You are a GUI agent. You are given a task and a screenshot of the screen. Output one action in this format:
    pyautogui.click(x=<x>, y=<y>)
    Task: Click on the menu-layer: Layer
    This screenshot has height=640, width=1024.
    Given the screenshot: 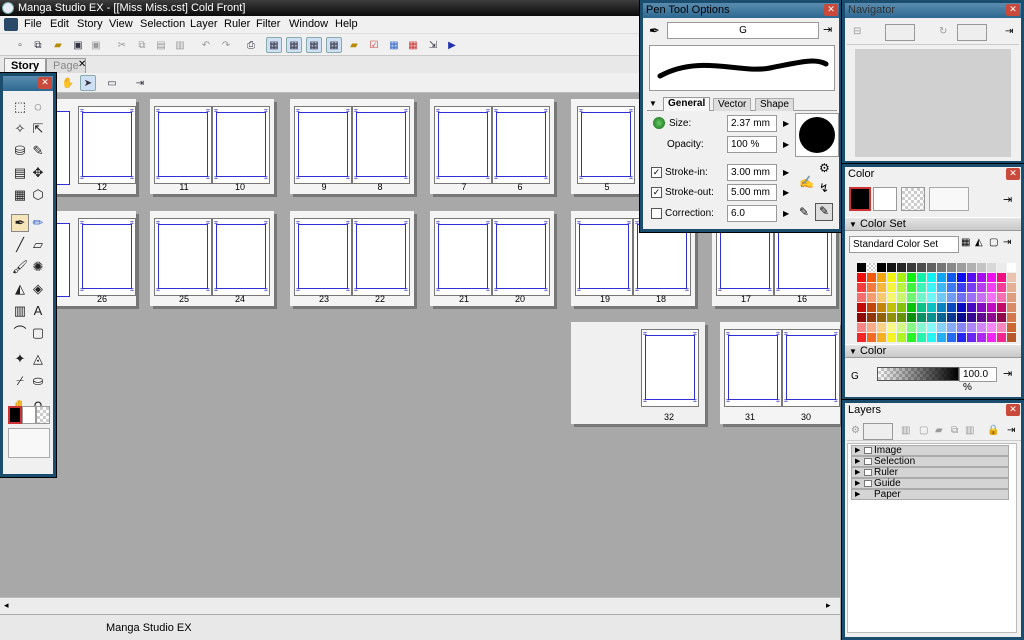 What is the action you would take?
    pyautogui.click(x=204, y=24)
    